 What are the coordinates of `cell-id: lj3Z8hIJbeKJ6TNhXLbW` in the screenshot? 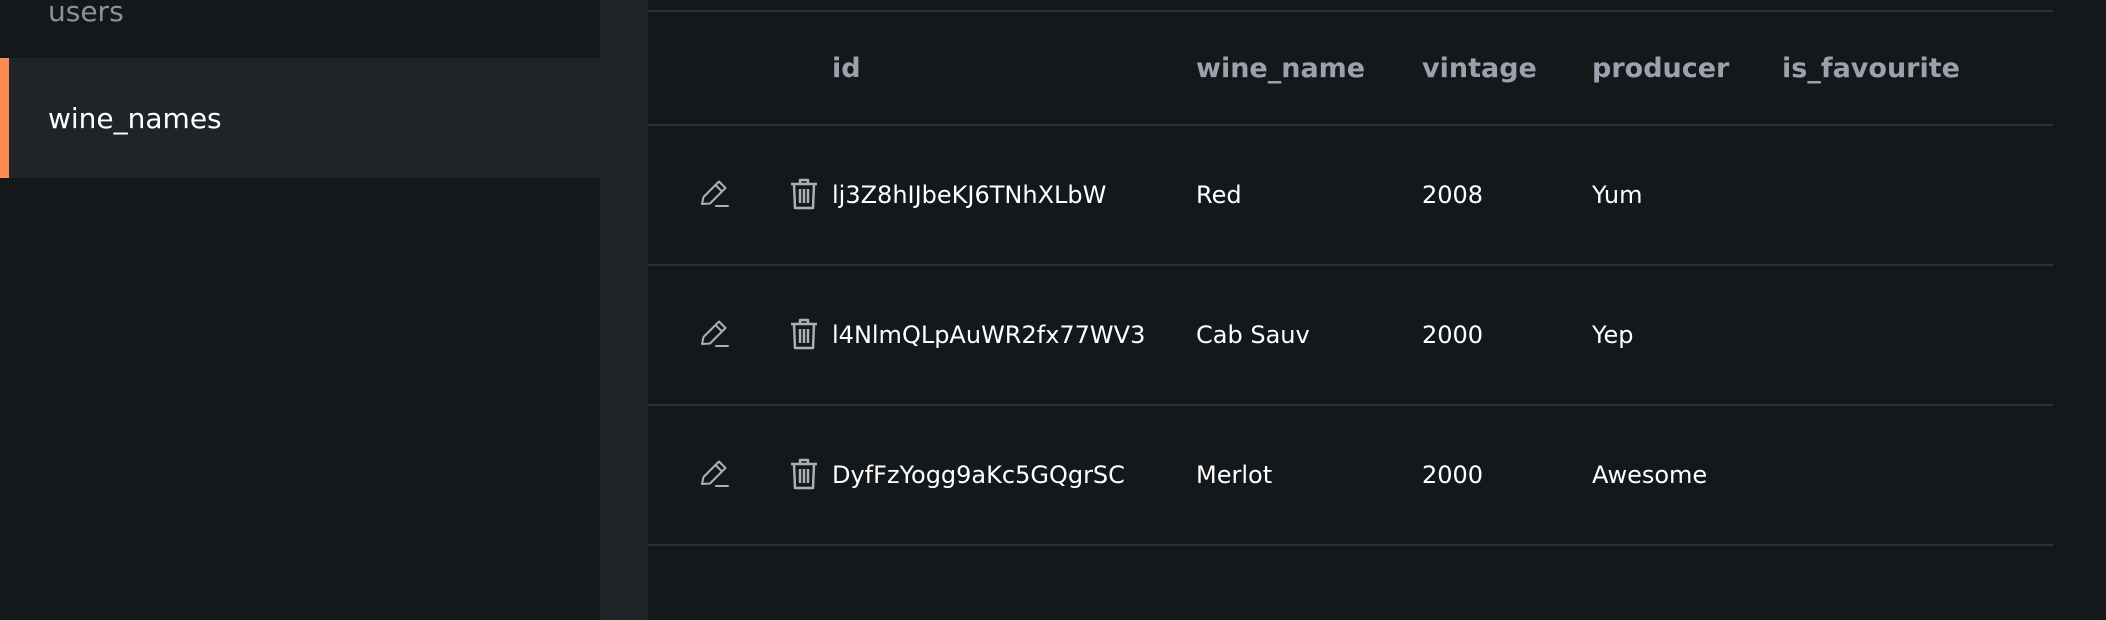 It's located at (1014, 195).